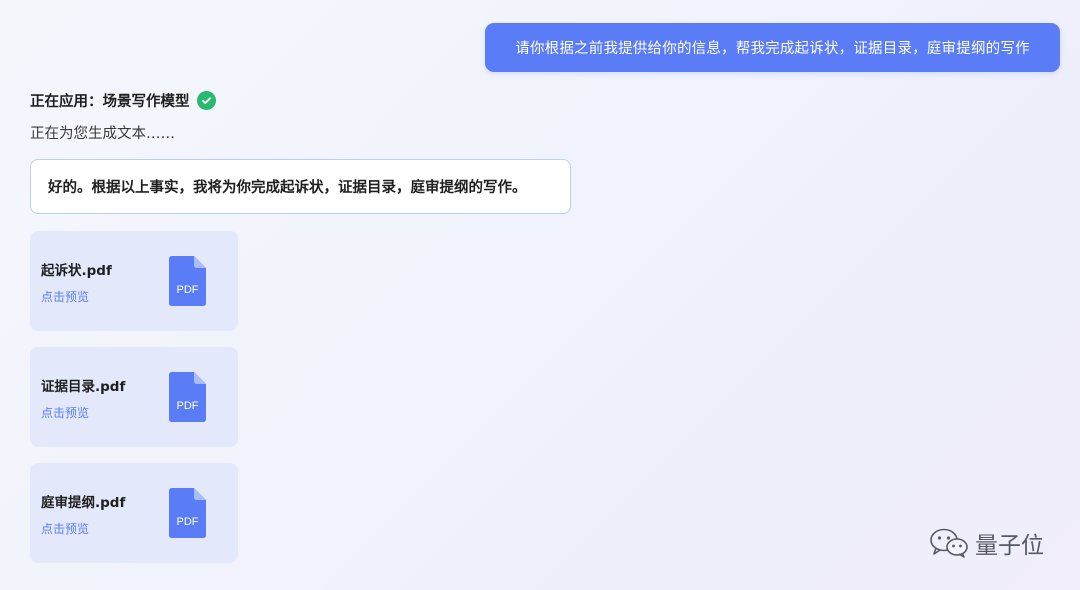  What do you see at coordinates (949, 543) in the screenshot?
I see `wechat-icon` at bounding box center [949, 543].